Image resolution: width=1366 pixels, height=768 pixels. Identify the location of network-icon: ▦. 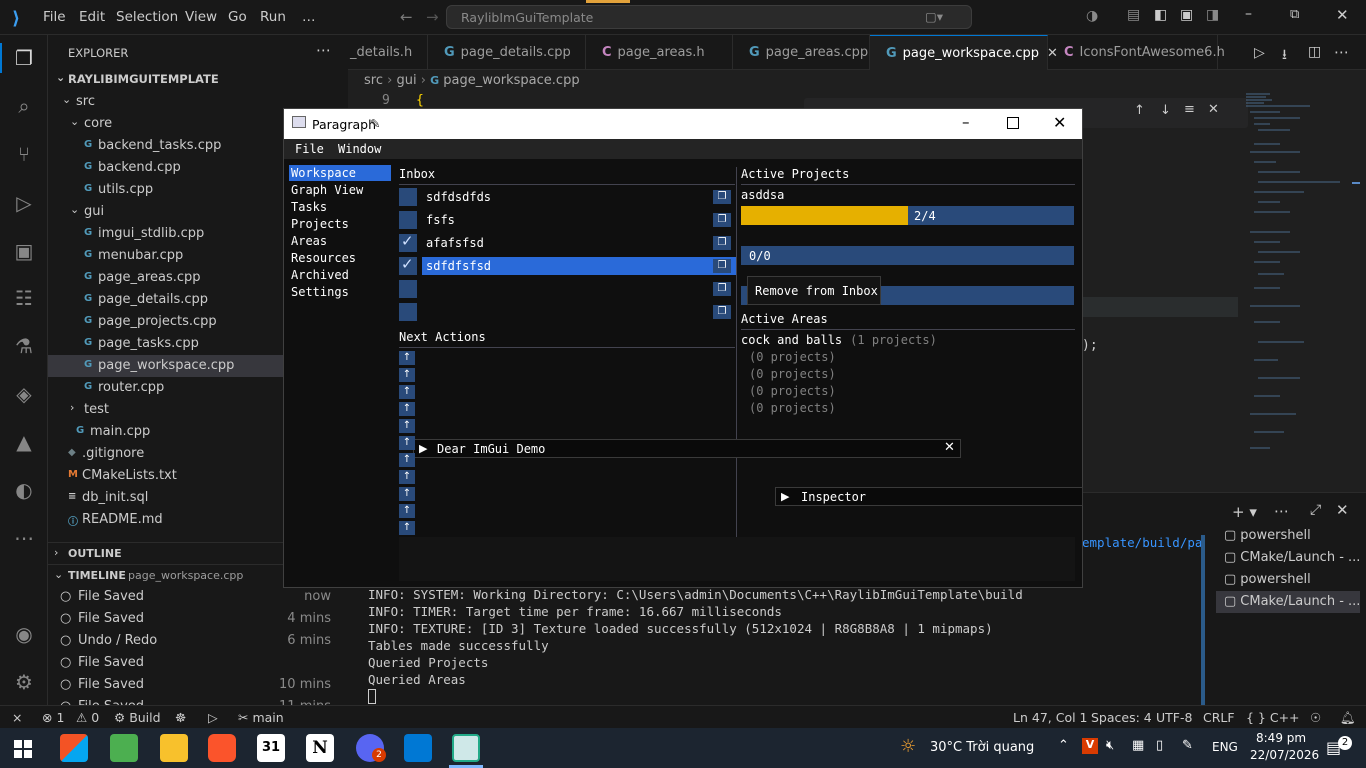
(1138, 745).